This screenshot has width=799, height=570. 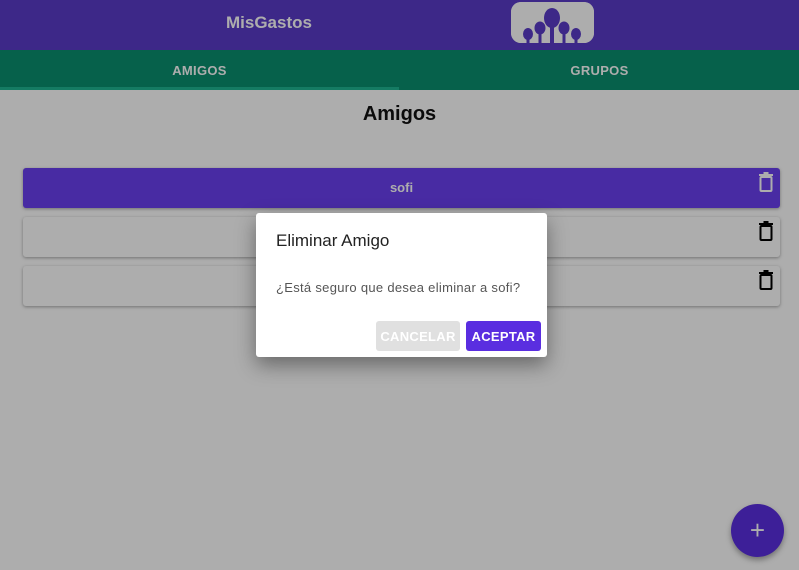 I want to click on dialog-title: Eliminar Amigo, so click(x=333, y=240).